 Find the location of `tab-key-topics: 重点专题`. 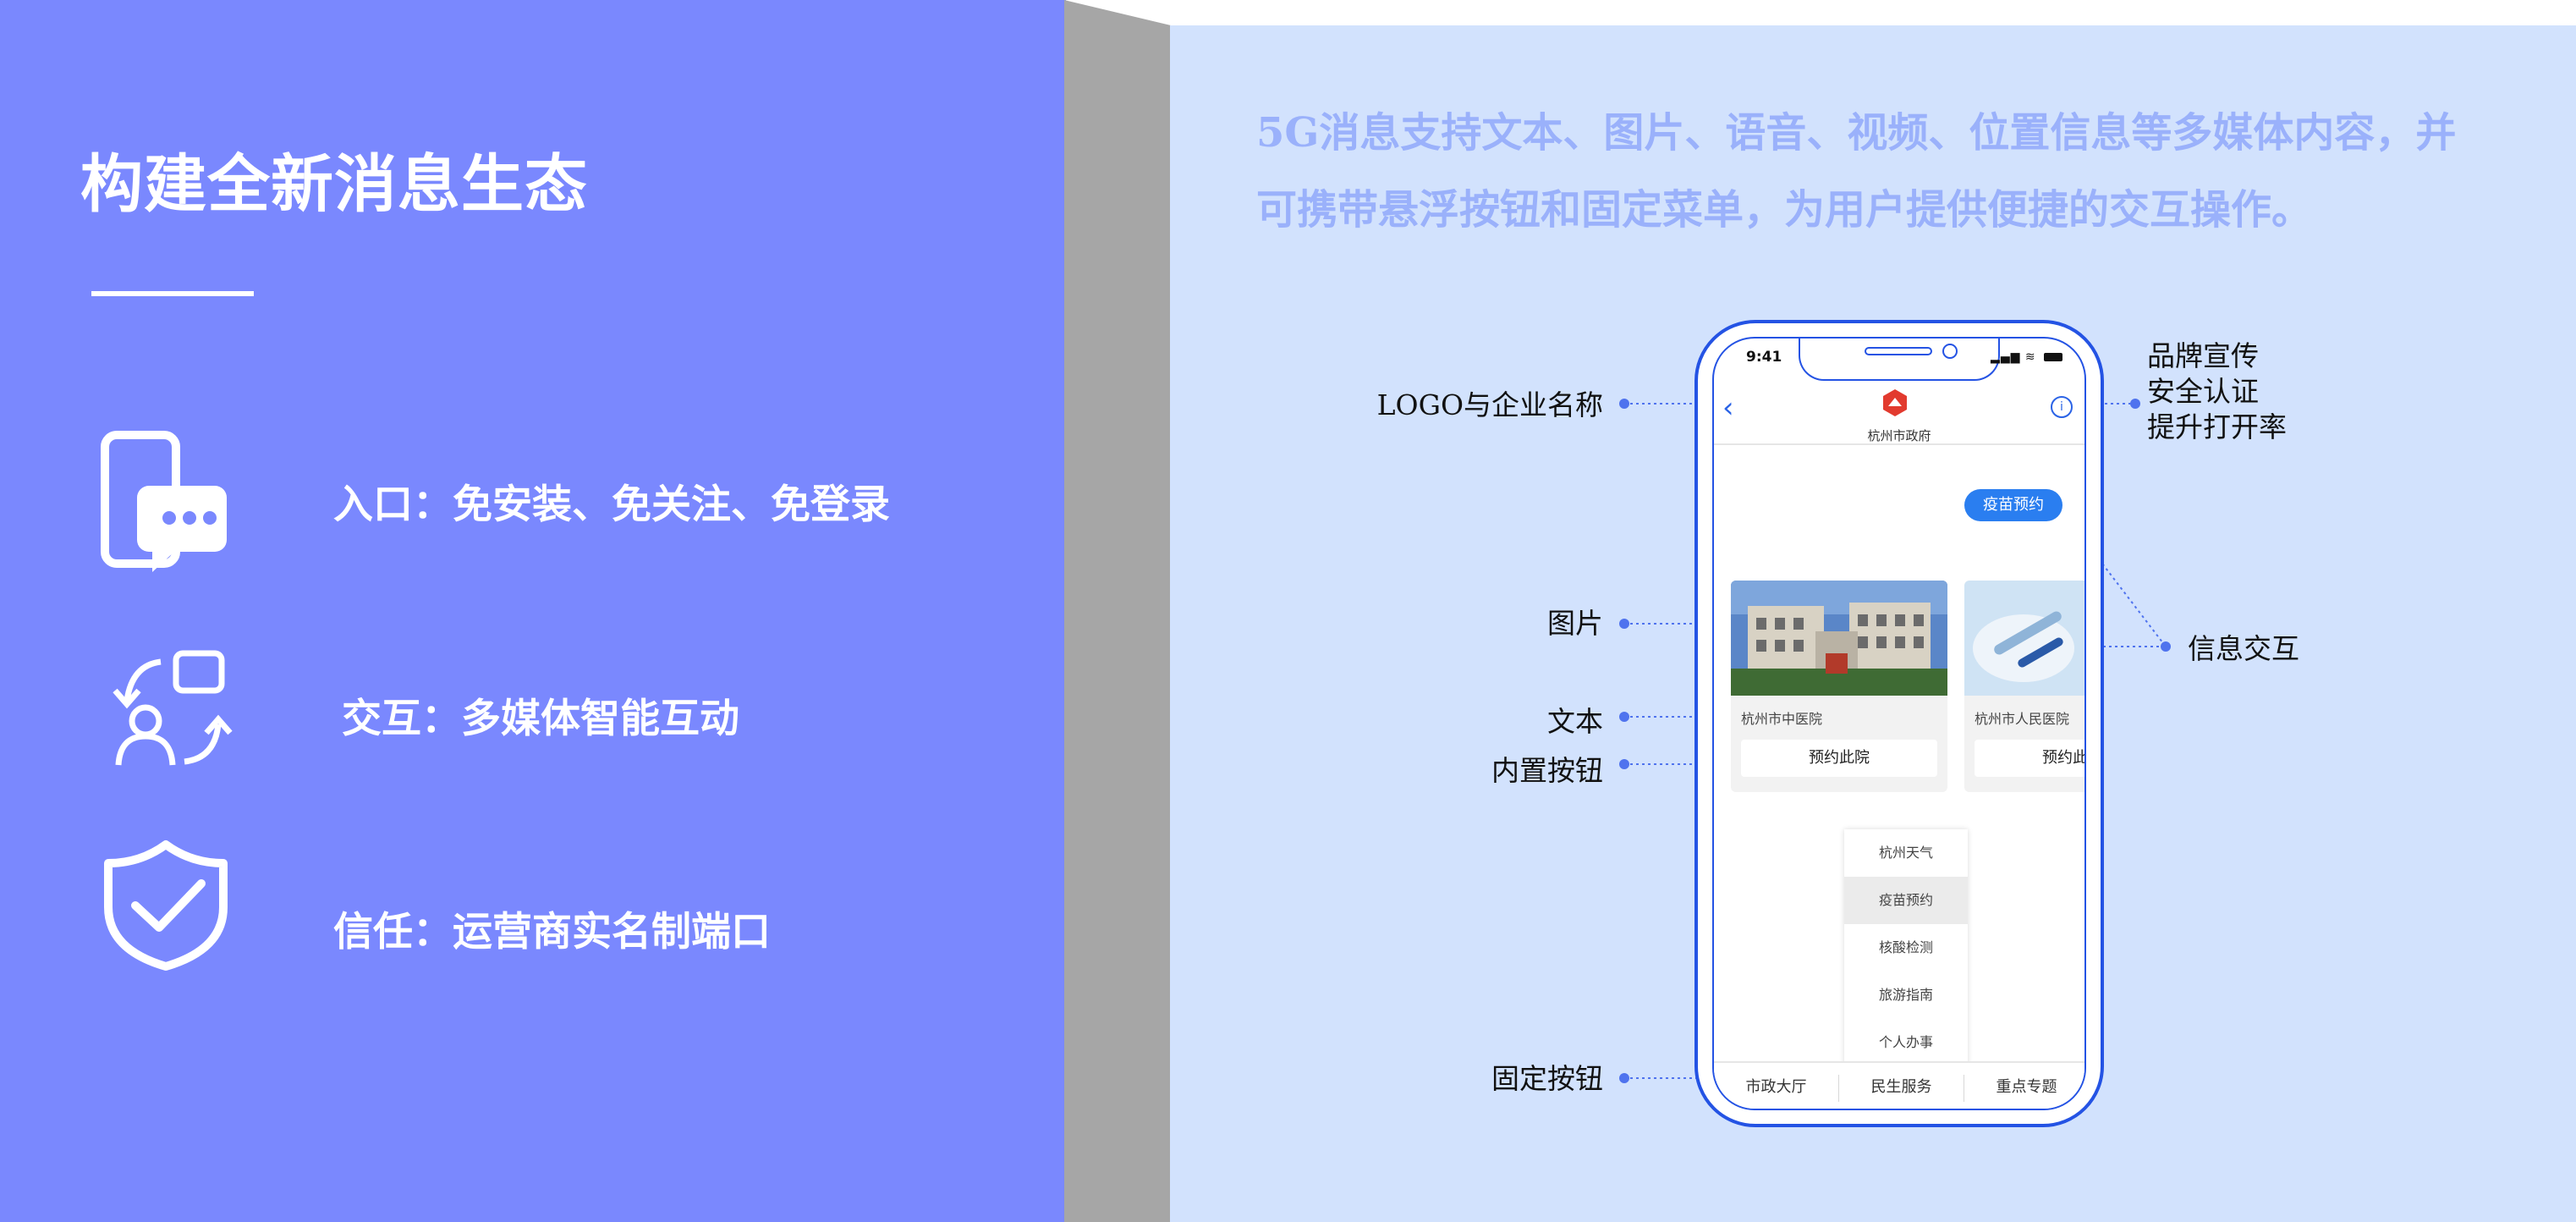

tab-key-topics: 重点专题 is located at coordinates (2024, 1086).